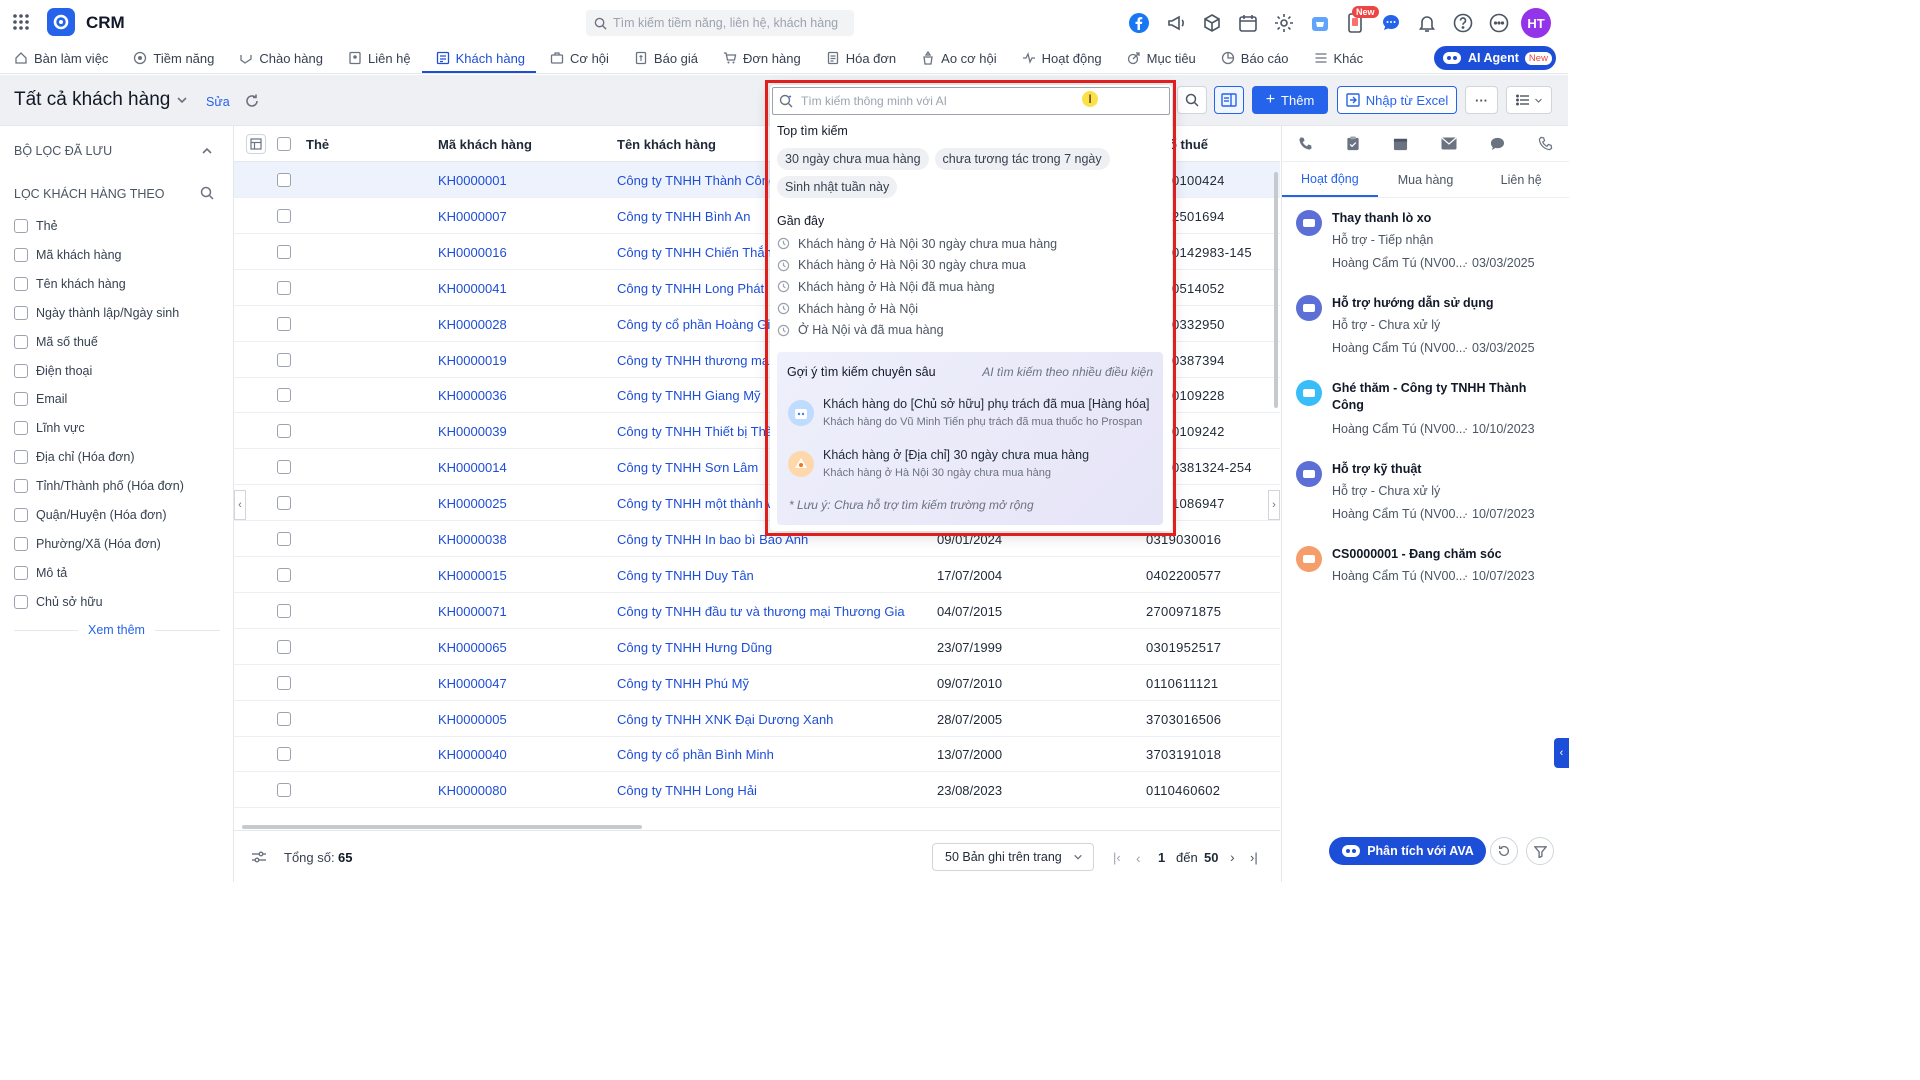  I want to click on edit-view-link: Sửa, so click(218, 102).